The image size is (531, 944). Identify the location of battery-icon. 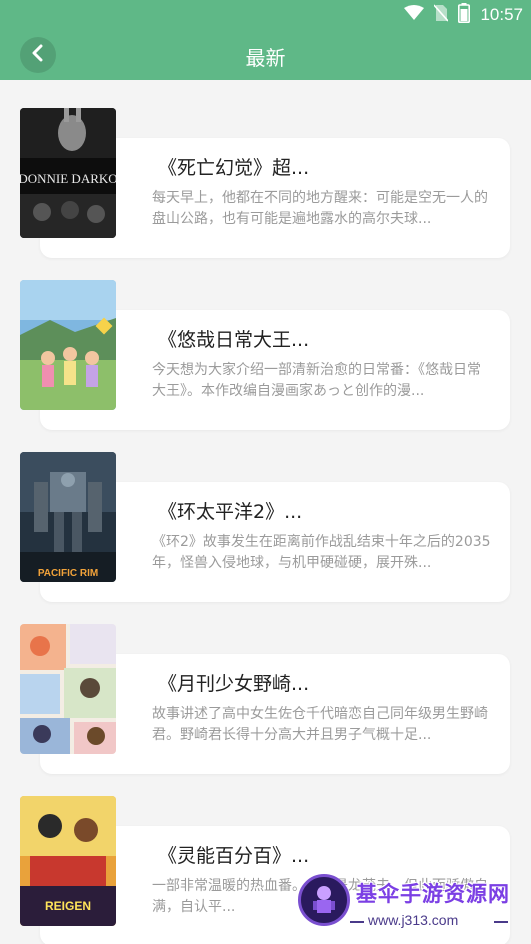
(464, 15).